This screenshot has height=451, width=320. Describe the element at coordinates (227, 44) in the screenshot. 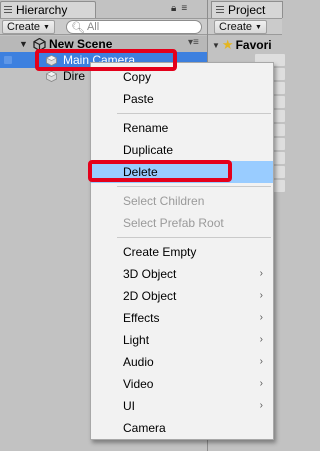

I see `favorites-star-icon: ★` at that location.